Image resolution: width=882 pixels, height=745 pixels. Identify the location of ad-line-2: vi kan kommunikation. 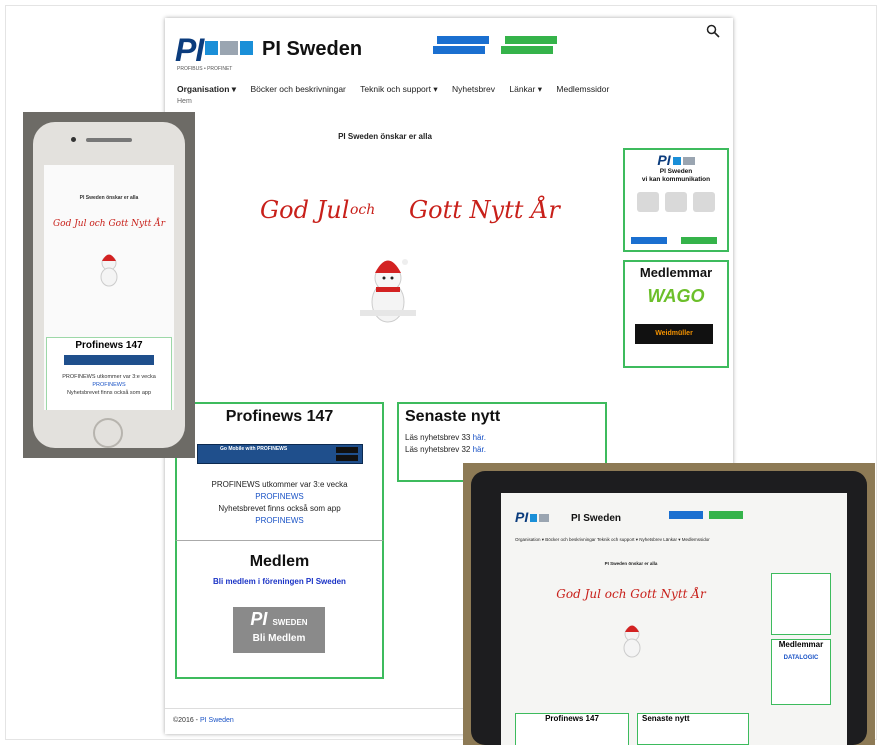
(676, 179).